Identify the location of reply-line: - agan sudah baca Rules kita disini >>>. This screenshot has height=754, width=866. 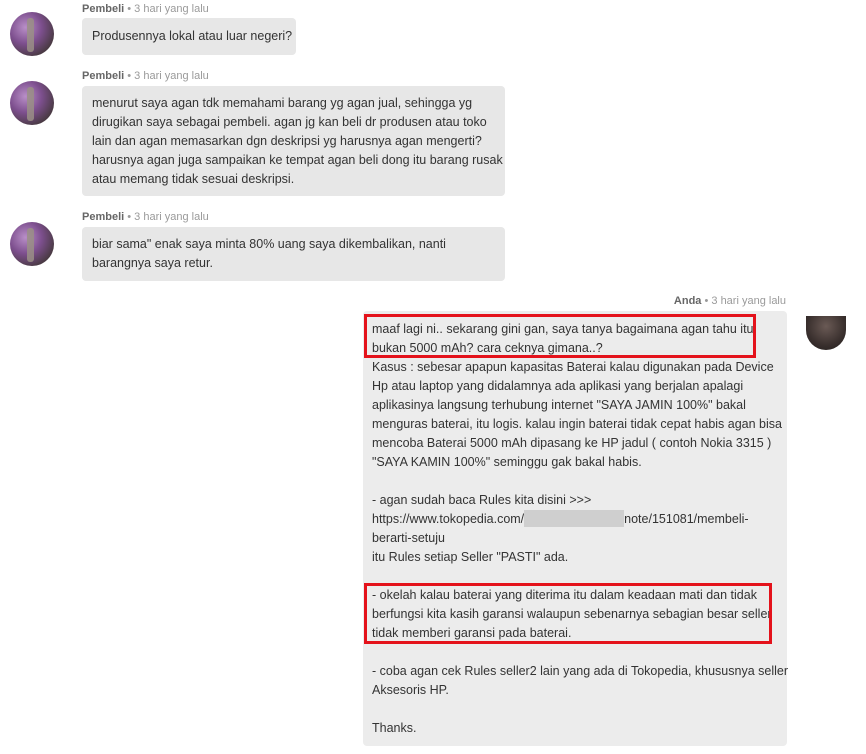
(482, 500).